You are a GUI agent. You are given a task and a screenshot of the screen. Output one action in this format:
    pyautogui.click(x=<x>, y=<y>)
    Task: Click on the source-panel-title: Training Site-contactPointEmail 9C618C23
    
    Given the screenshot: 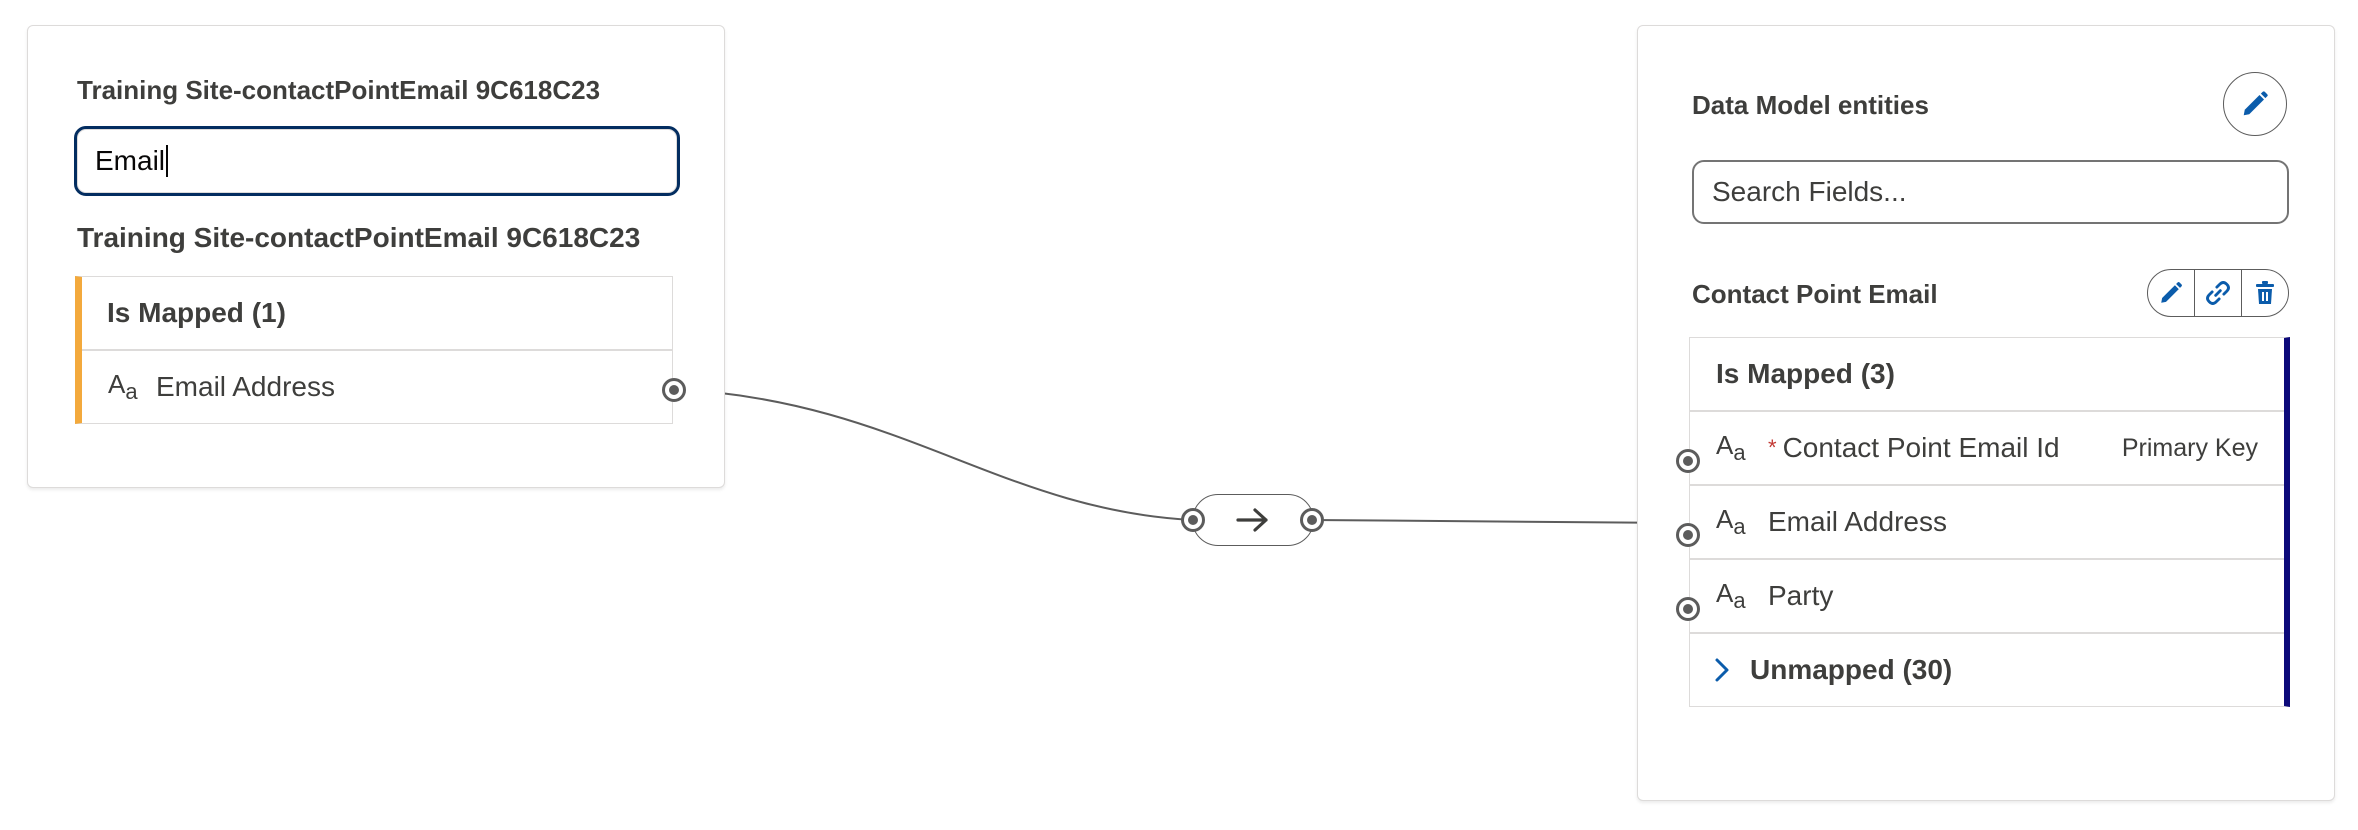 What is the action you would take?
    pyautogui.click(x=339, y=90)
    